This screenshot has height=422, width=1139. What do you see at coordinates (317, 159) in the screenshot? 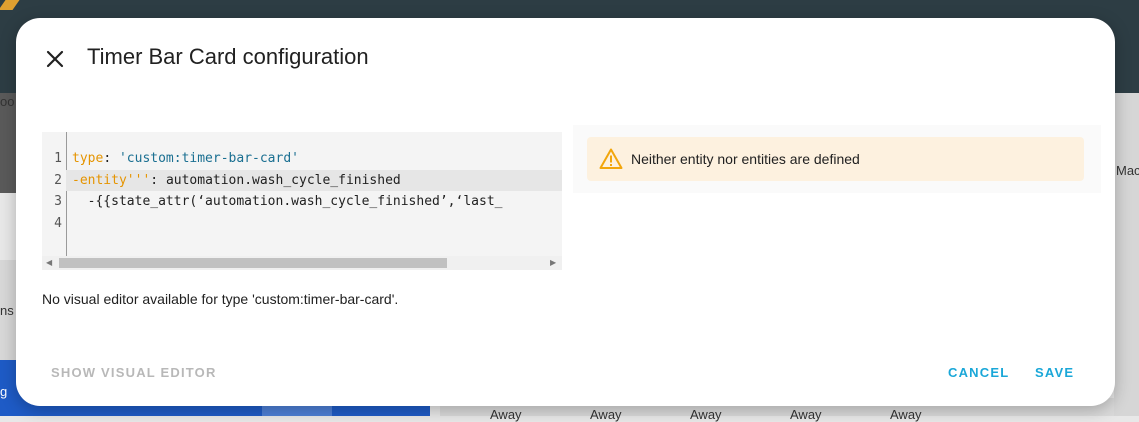
I see `code-line: type: 'custom:timer-bar-card'` at bounding box center [317, 159].